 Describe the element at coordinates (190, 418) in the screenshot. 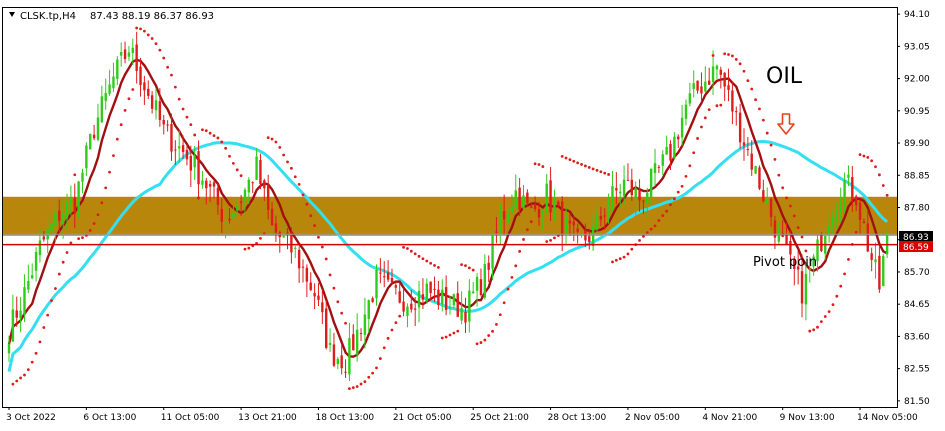

I see `x-tick-label: 11 Oct 05:00` at that location.